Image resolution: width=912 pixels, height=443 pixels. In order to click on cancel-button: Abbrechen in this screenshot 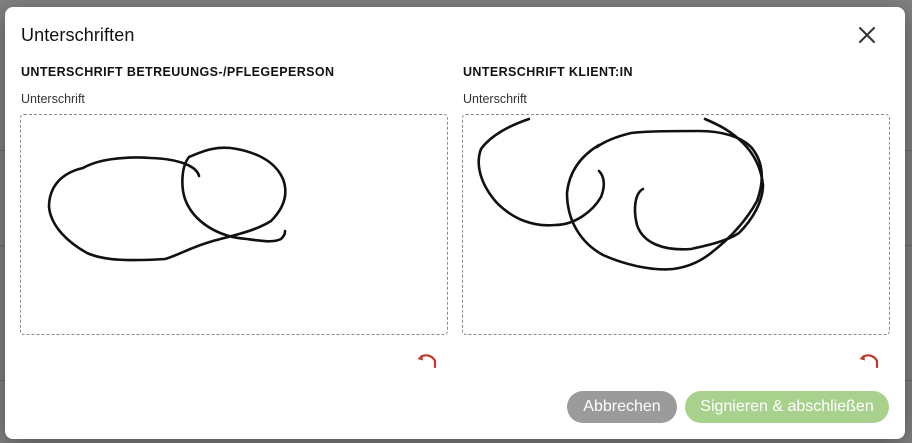, I will do `click(622, 407)`.